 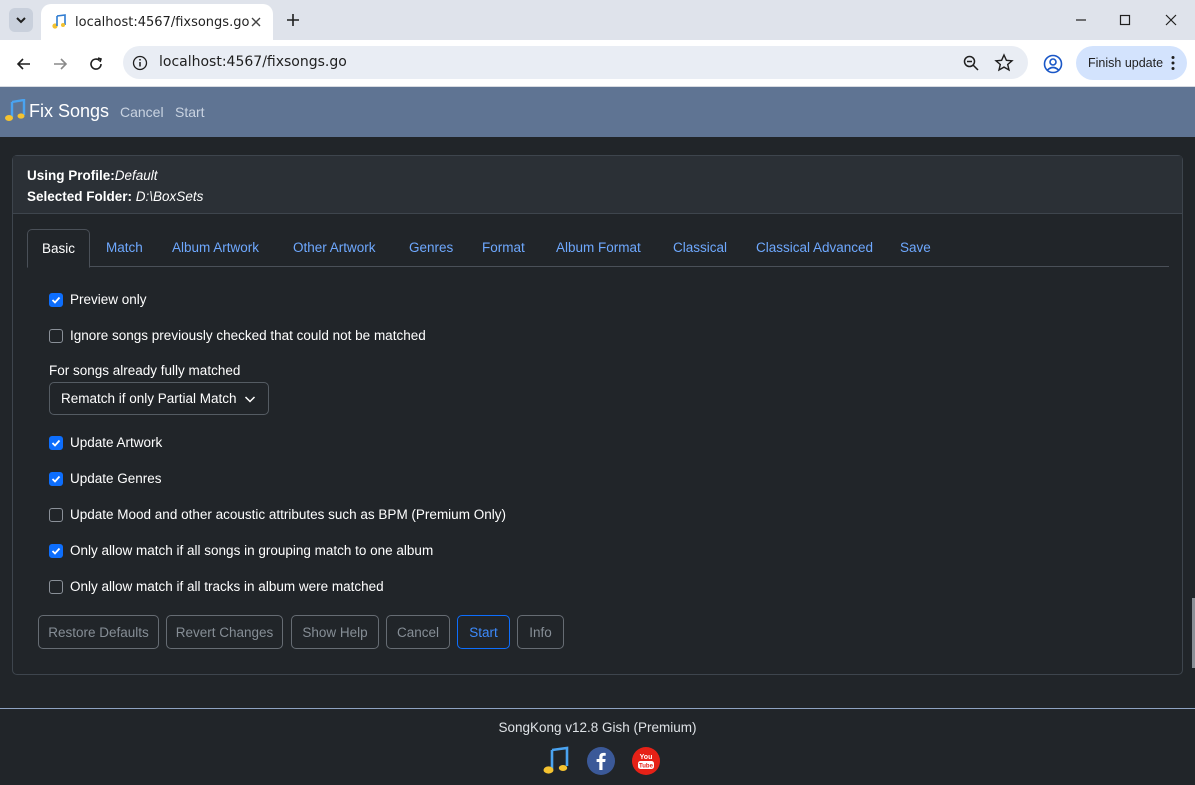 What do you see at coordinates (96, 64) in the screenshot?
I see `reload-icon` at bounding box center [96, 64].